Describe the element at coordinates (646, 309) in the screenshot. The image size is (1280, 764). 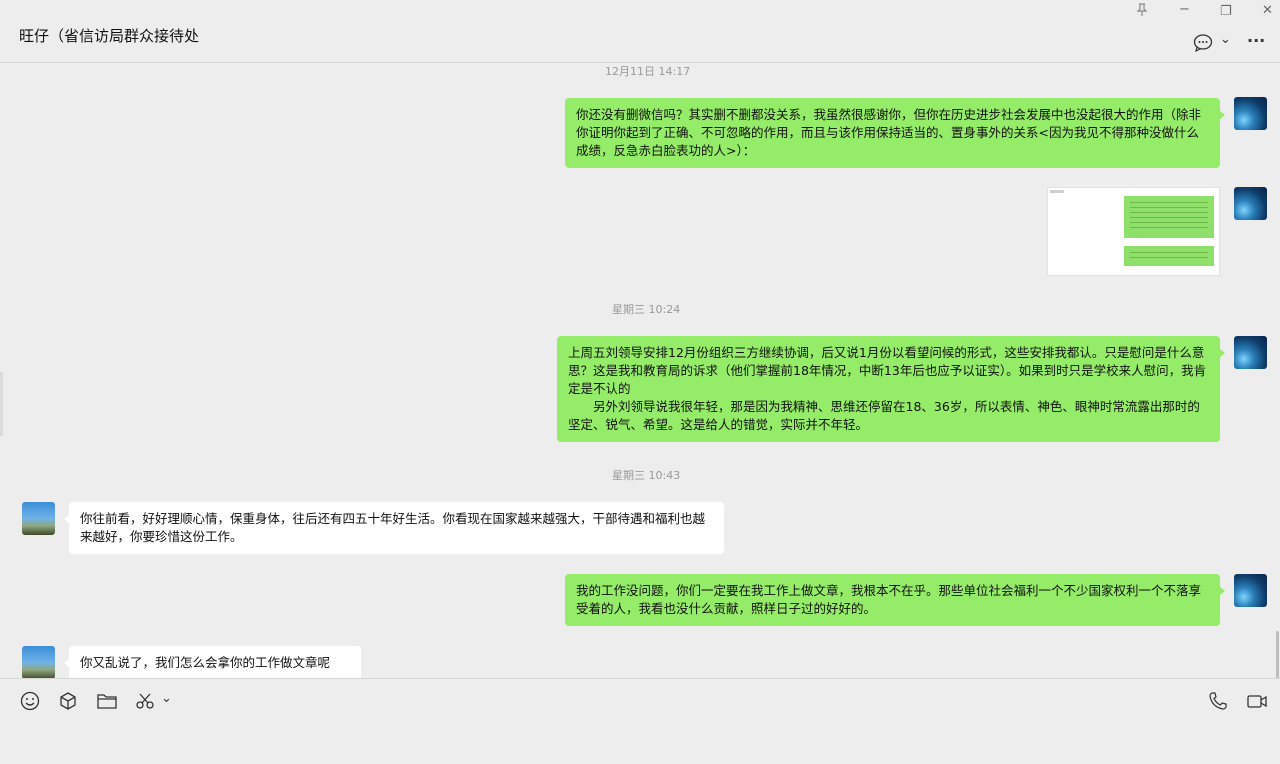
I see `timestamp: 星期三 10:24` at that location.